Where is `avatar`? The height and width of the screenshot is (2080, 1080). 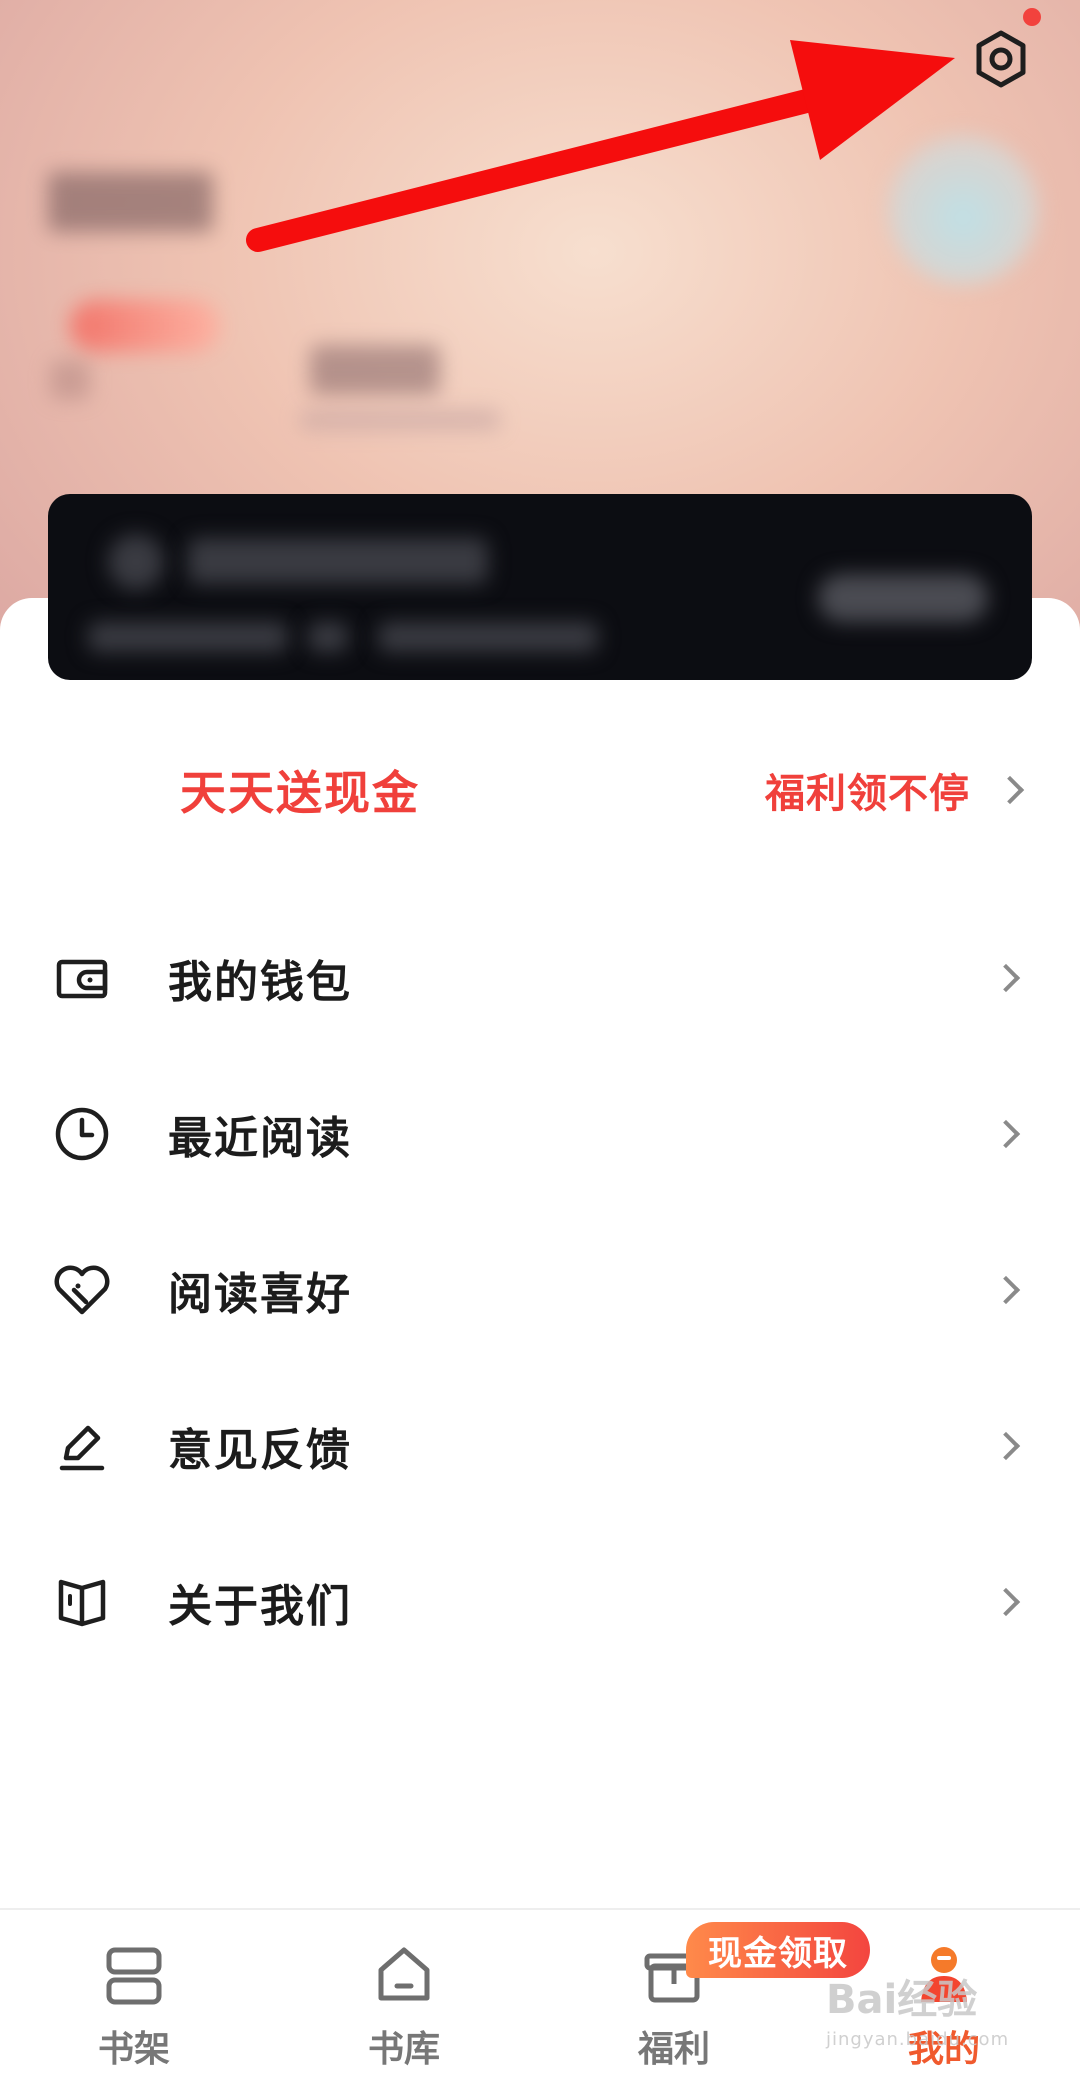
avatar is located at coordinates (963, 210).